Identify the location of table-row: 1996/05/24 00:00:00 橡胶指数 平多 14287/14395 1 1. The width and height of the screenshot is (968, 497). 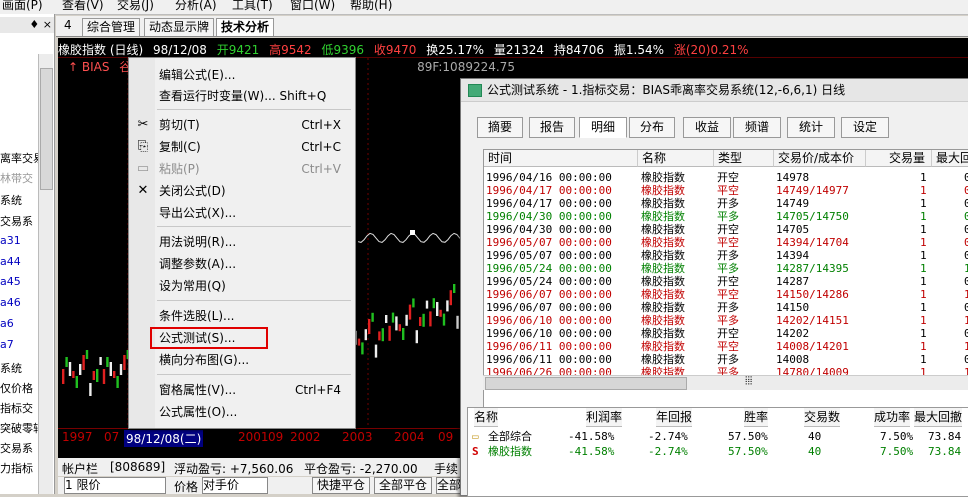
(726, 268).